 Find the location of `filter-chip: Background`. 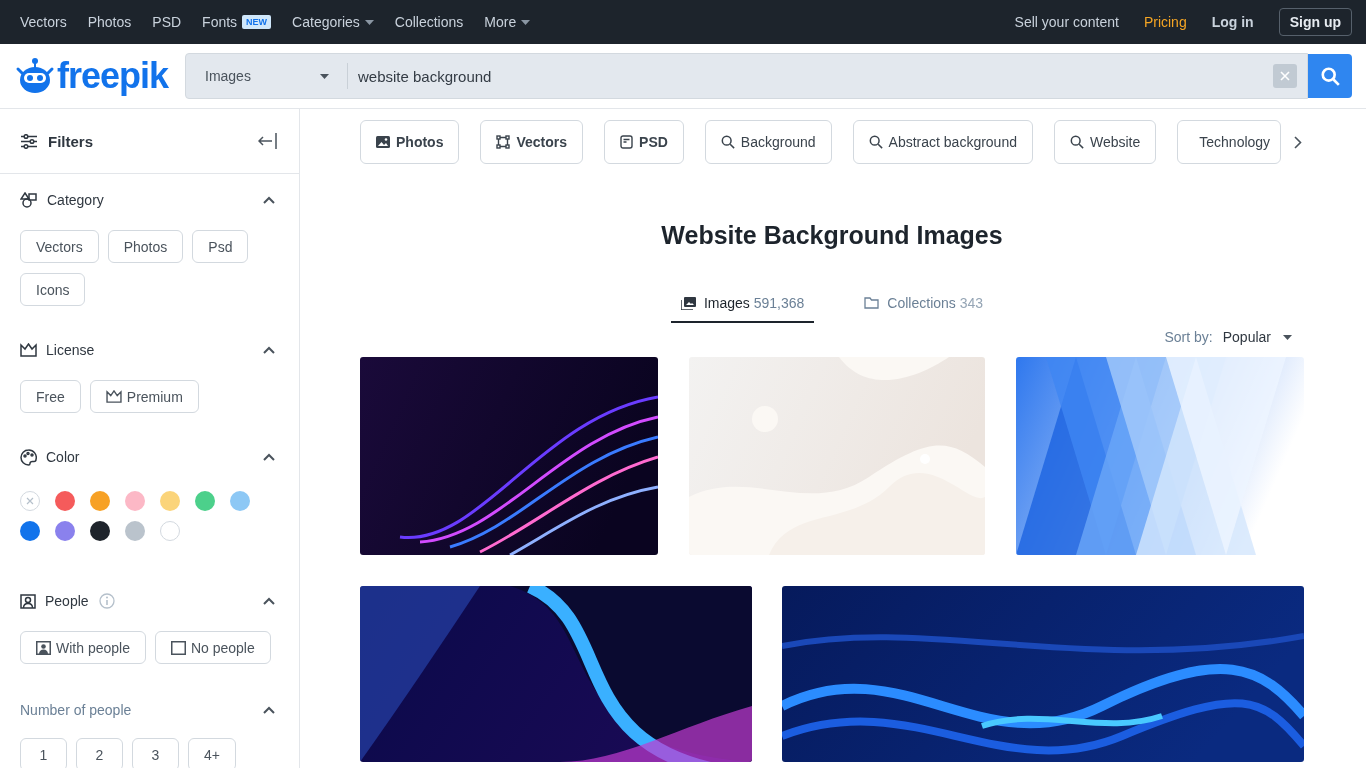

filter-chip: Background is located at coordinates (768, 142).